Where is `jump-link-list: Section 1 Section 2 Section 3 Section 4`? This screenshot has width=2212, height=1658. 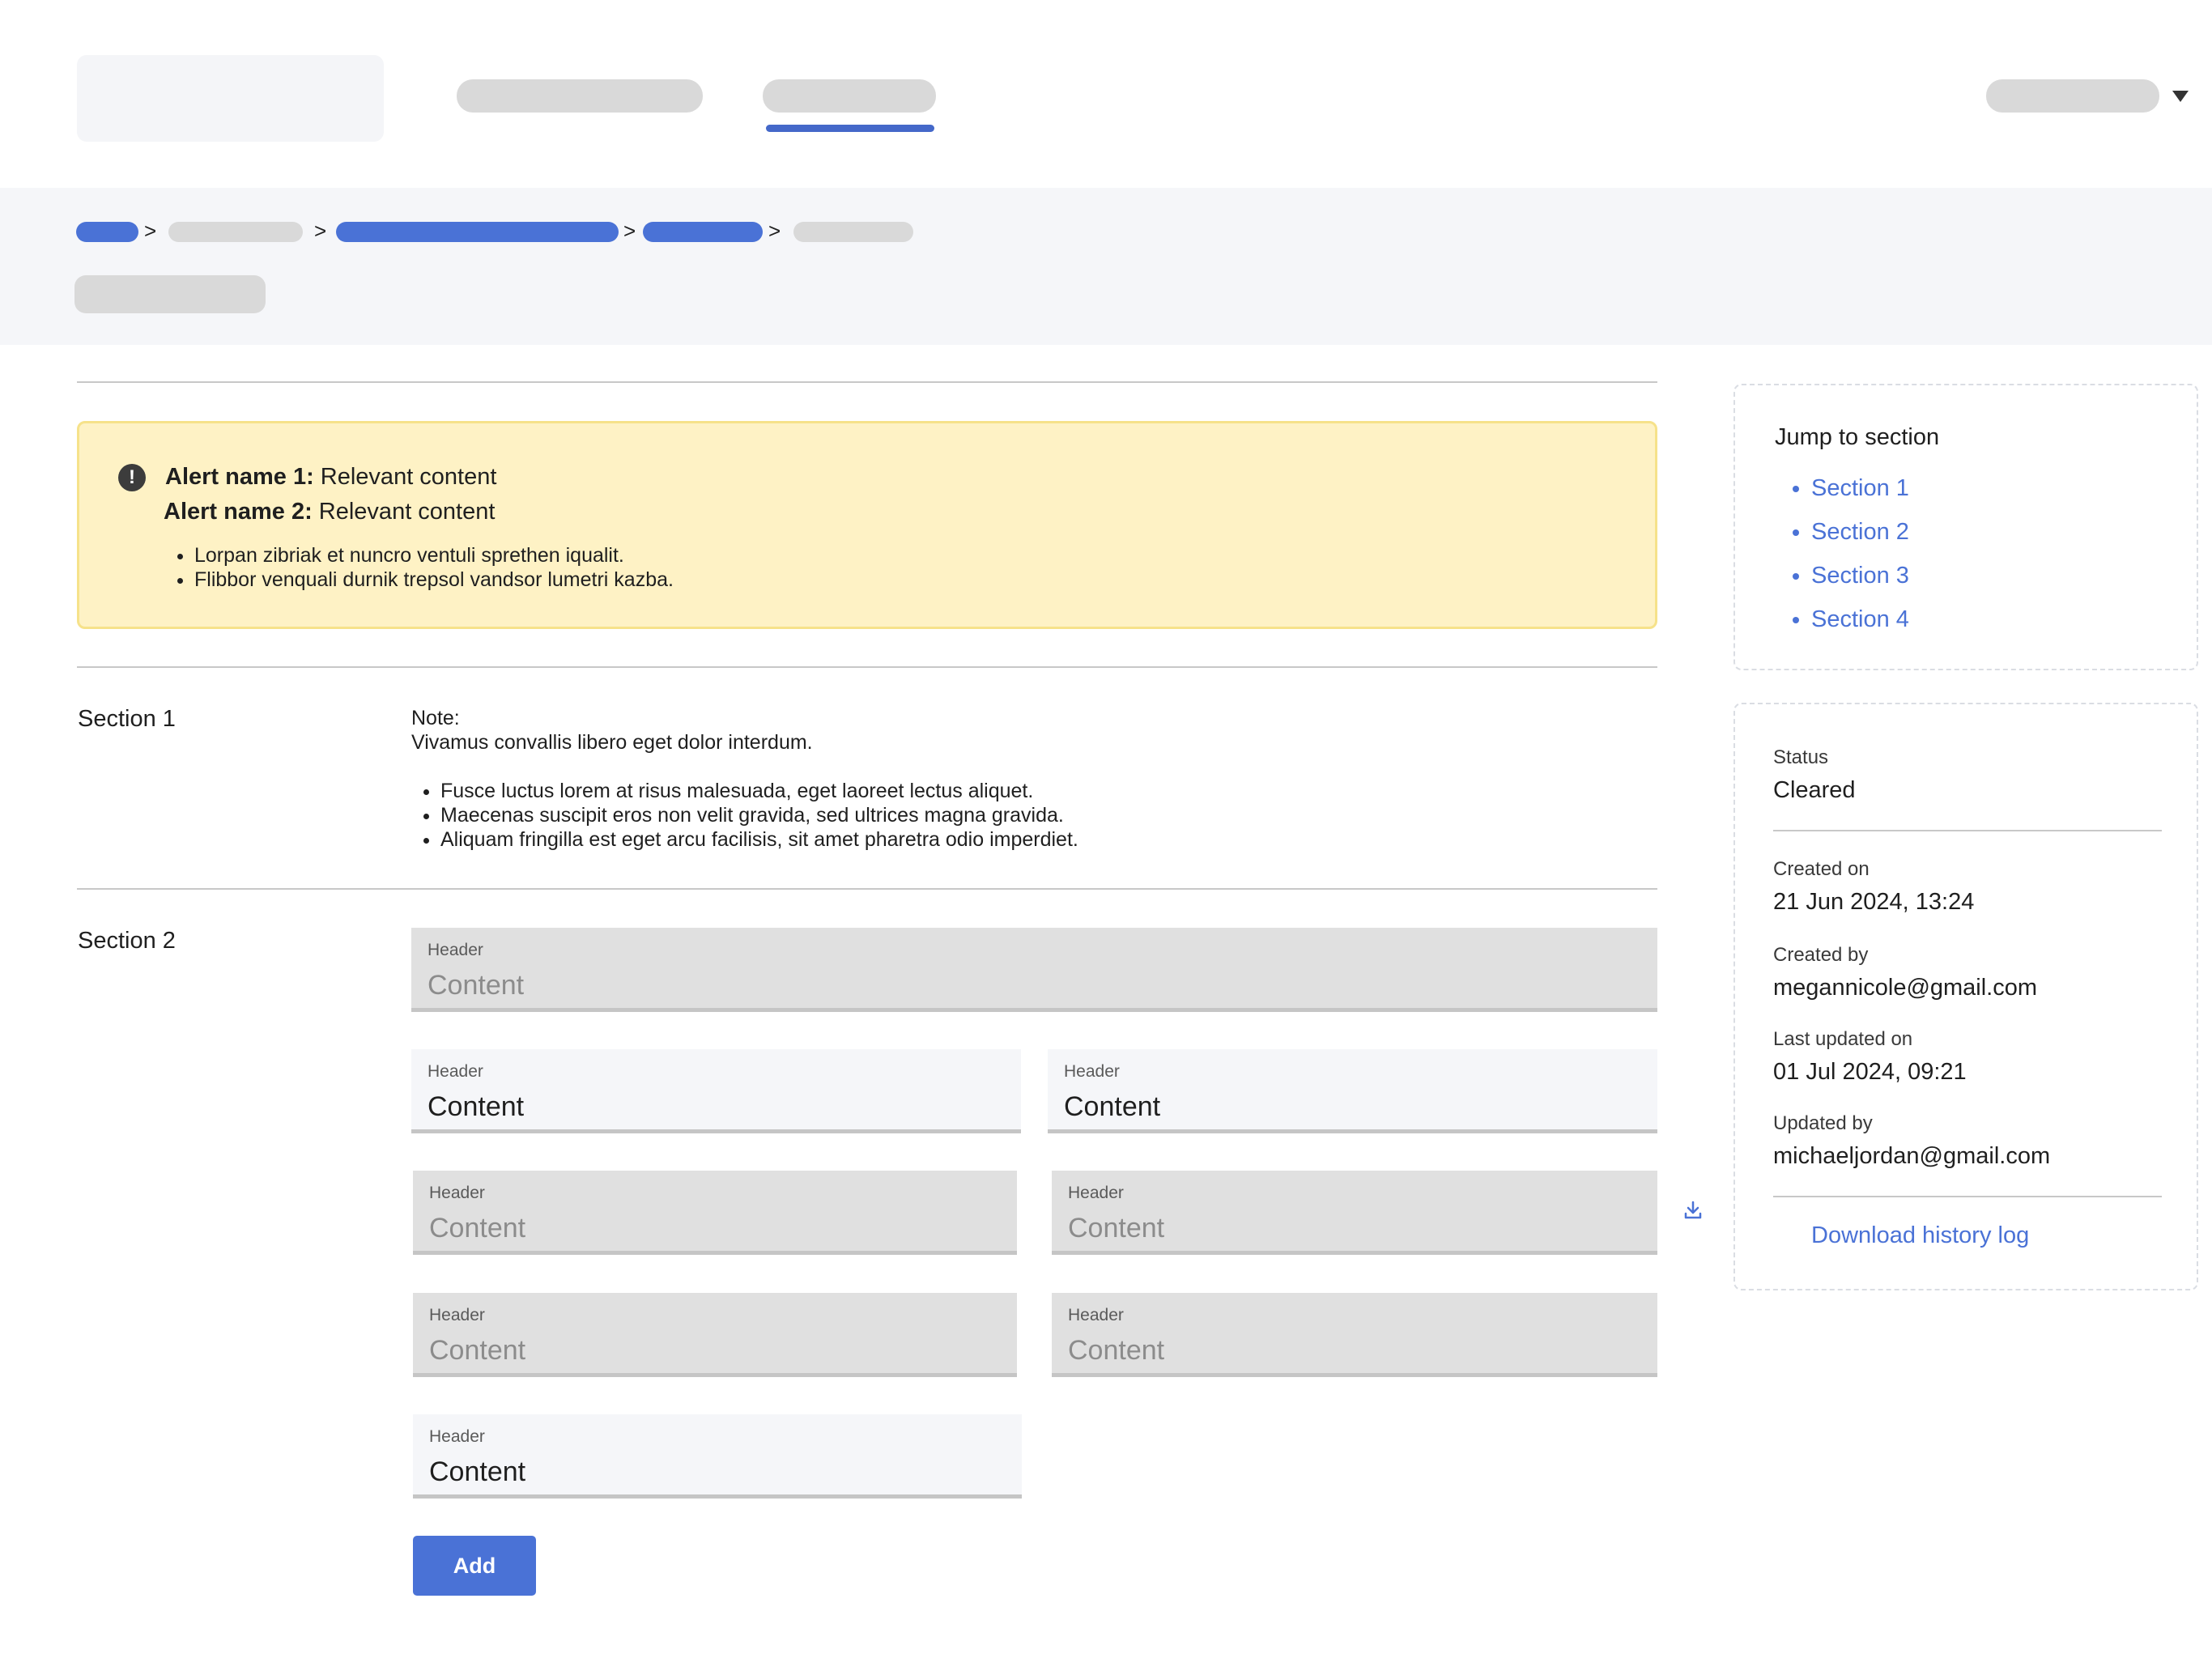
jump-link-list: Section 1 Section 2 Section 3 Section 4 is located at coordinates (1860, 553).